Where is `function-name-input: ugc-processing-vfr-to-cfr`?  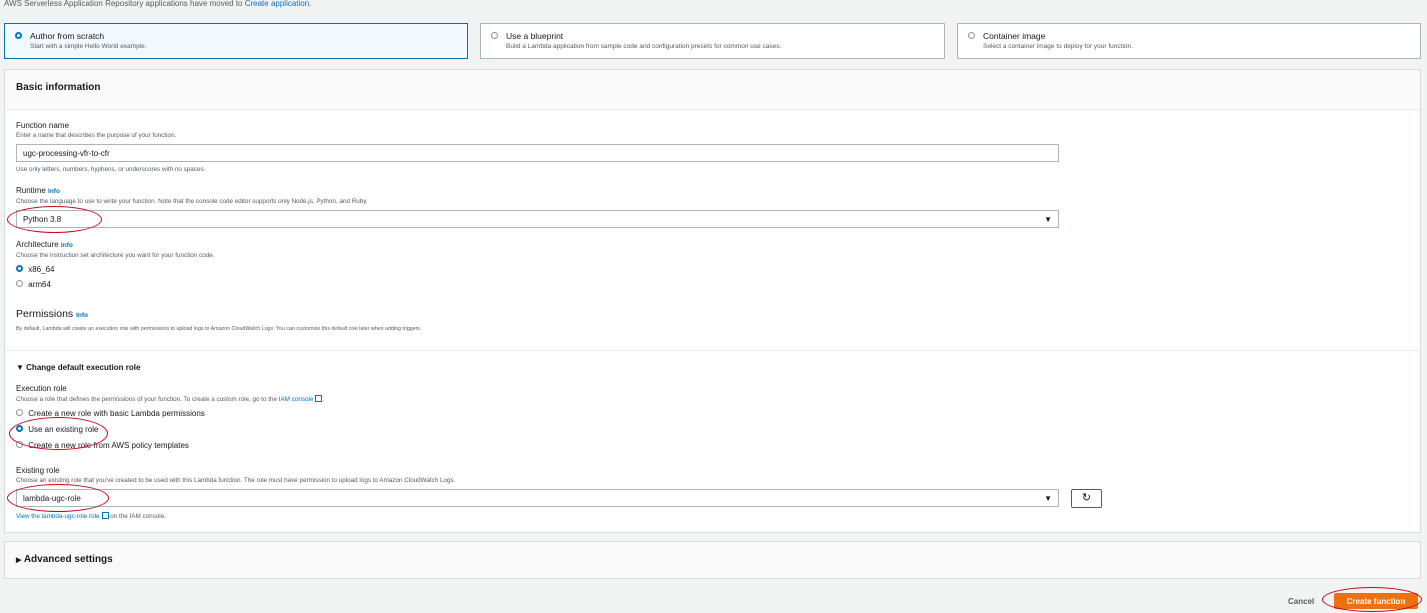 function-name-input: ugc-processing-vfr-to-cfr is located at coordinates (537, 153).